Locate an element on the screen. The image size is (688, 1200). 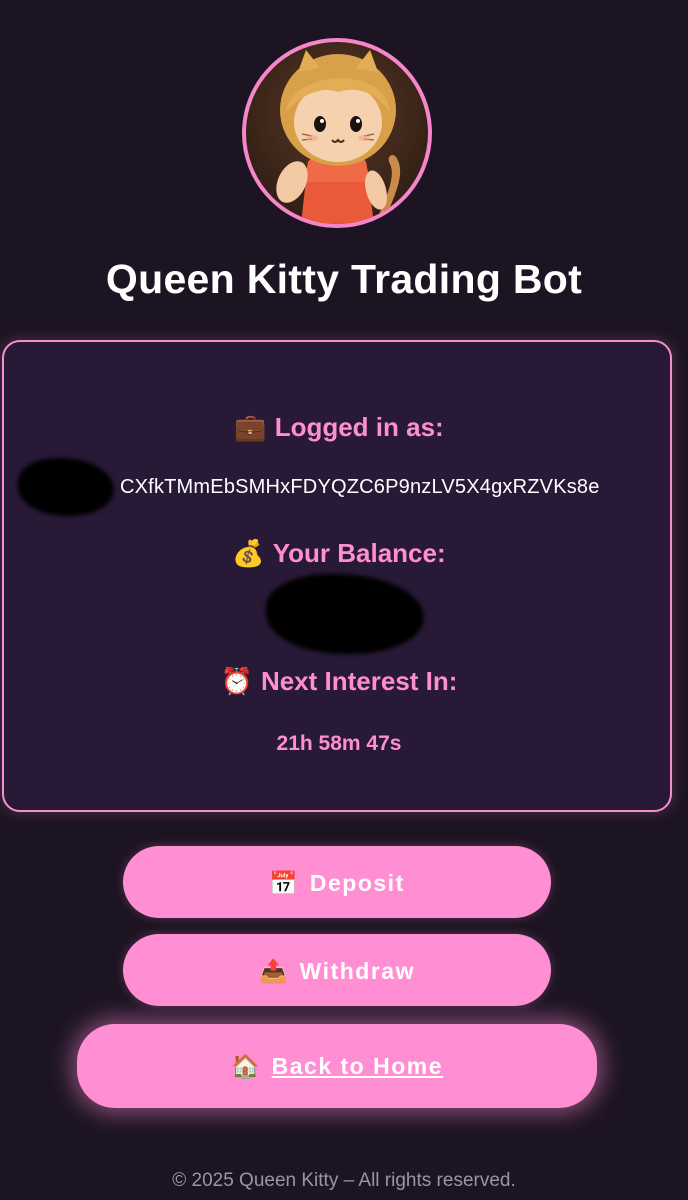
logged-in-label: Logged in as: is located at coordinates (359, 427).